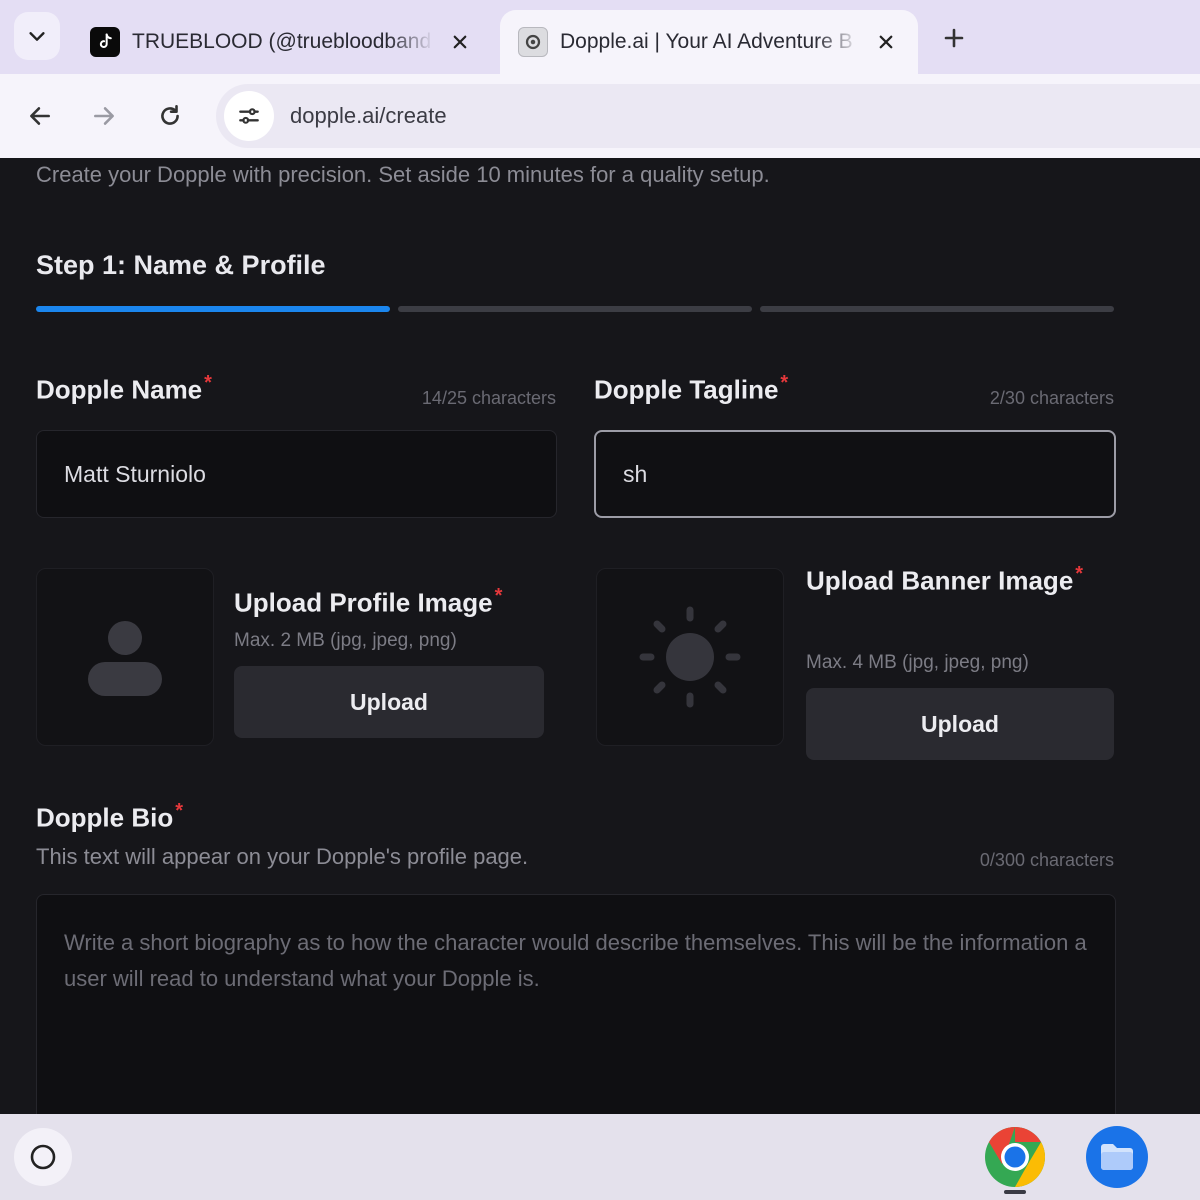 This screenshot has width=1200, height=1200. Describe the element at coordinates (1046, 860) in the screenshot. I see `dopple-bio-counter: 0/300 characters` at that location.